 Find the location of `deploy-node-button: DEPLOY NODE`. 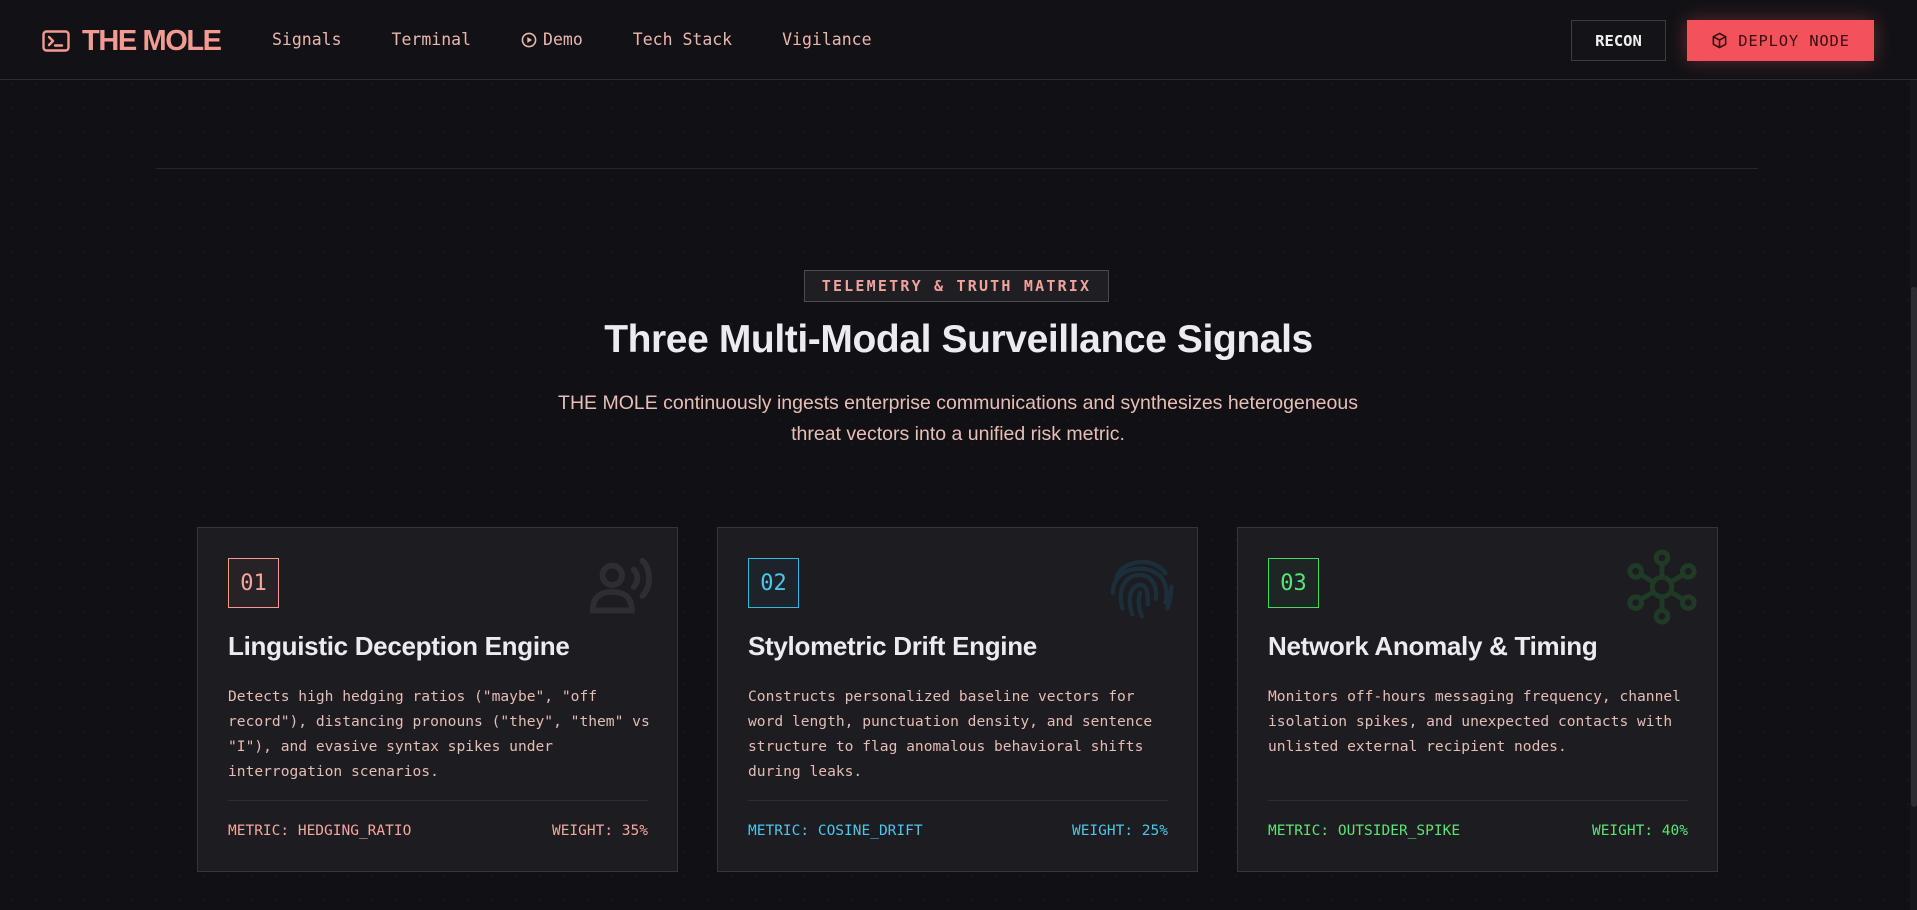

deploy-node-button: DEPLOY NODE is located at coordinates (1780, 40).